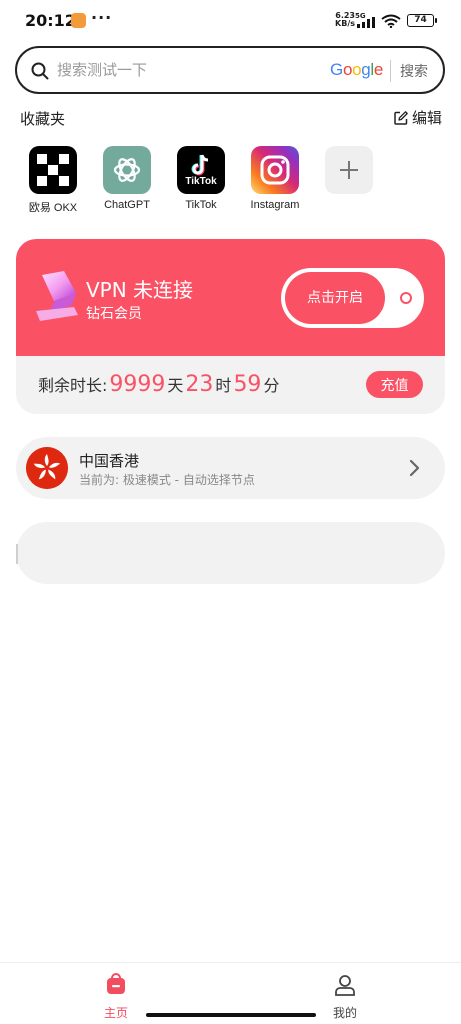  Describe the element at coordinates (336, 69) in the screenshot. I see `google-letter: G` at that location.